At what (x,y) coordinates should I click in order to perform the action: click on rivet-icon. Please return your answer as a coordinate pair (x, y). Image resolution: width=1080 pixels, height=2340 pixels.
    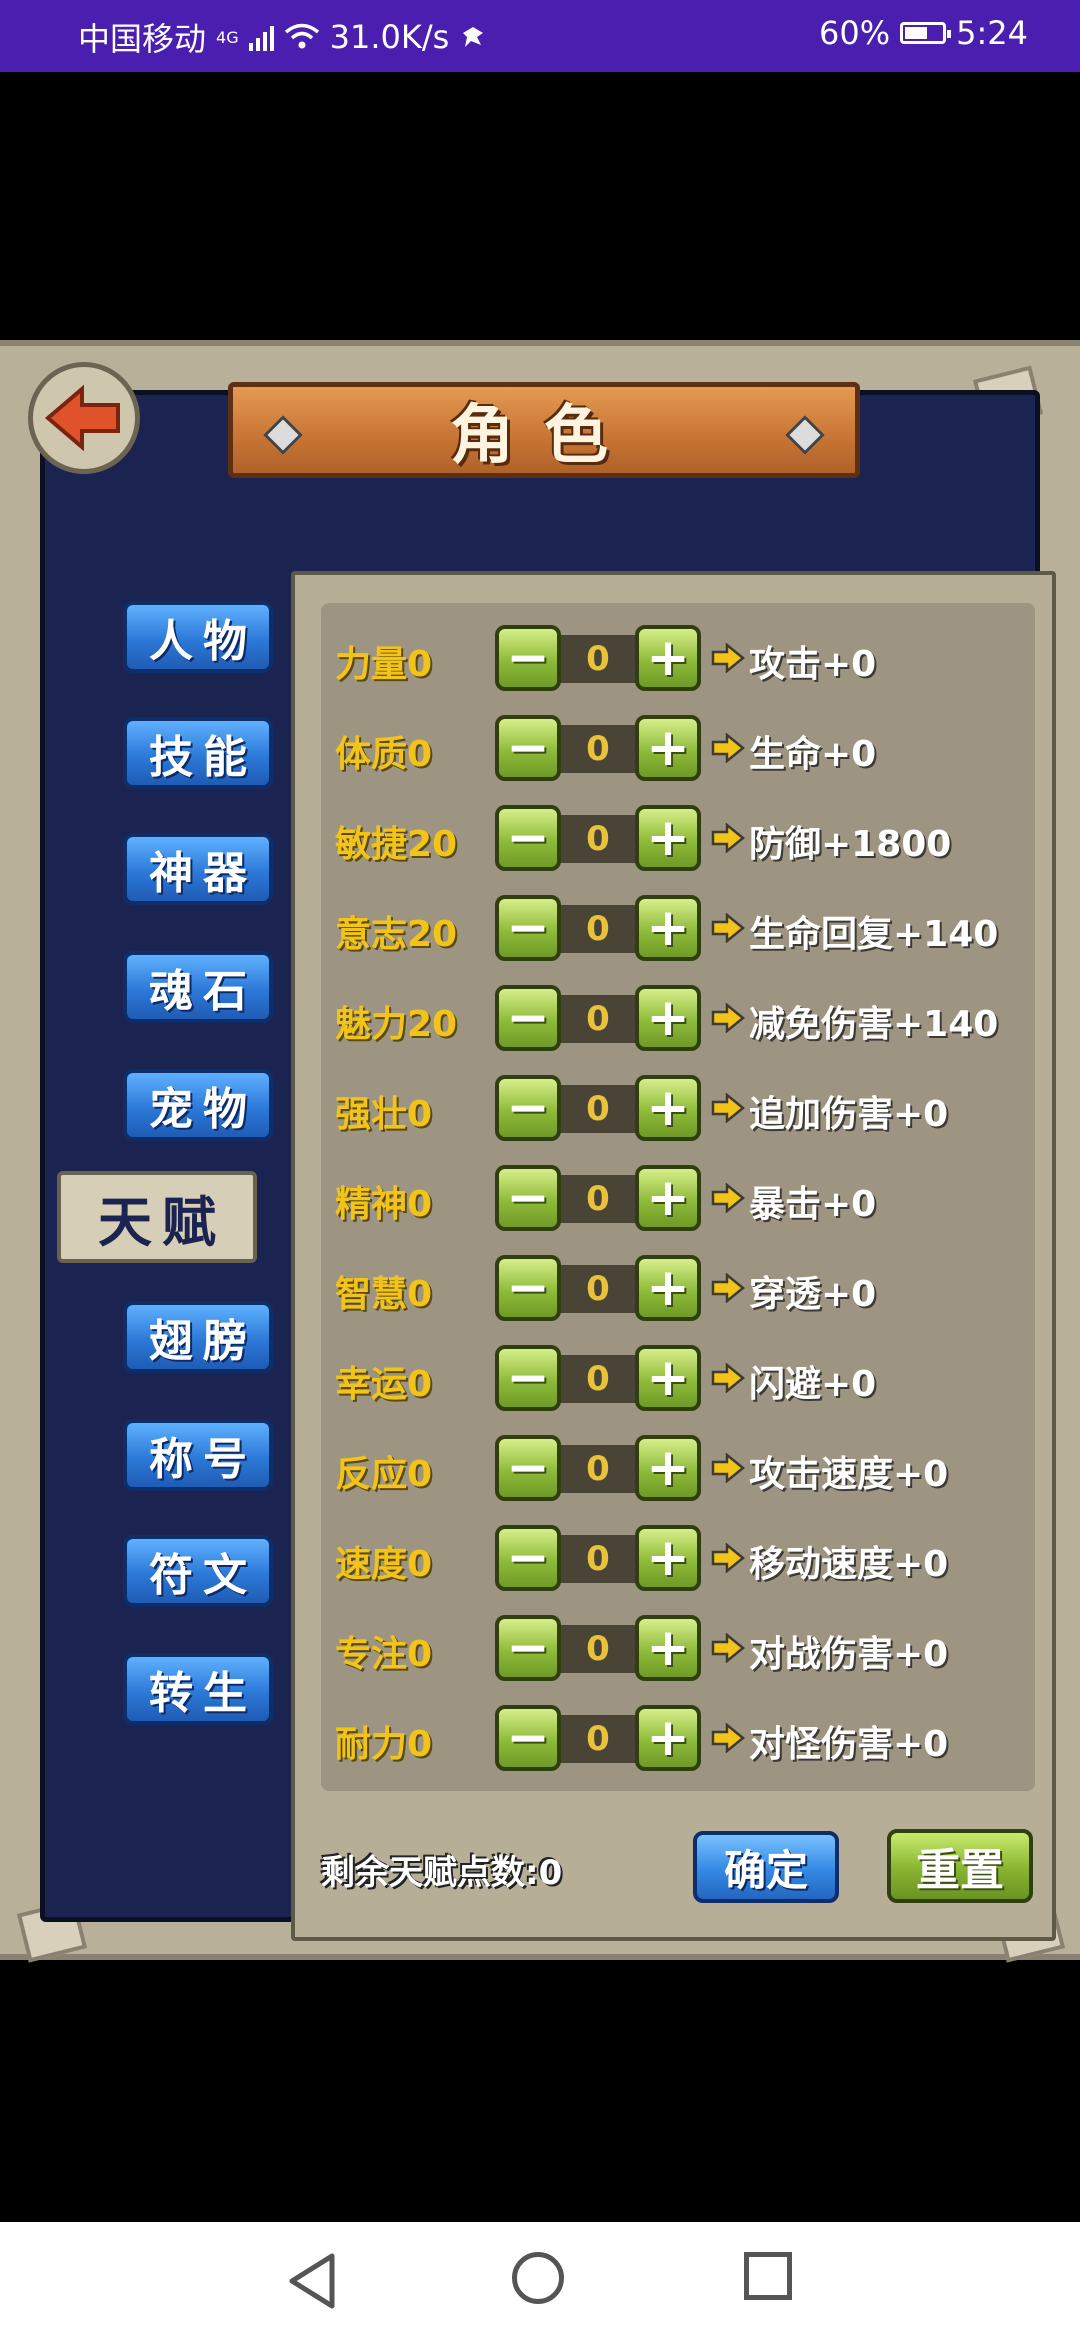
    Looking at the image, I should click on (805, 435).